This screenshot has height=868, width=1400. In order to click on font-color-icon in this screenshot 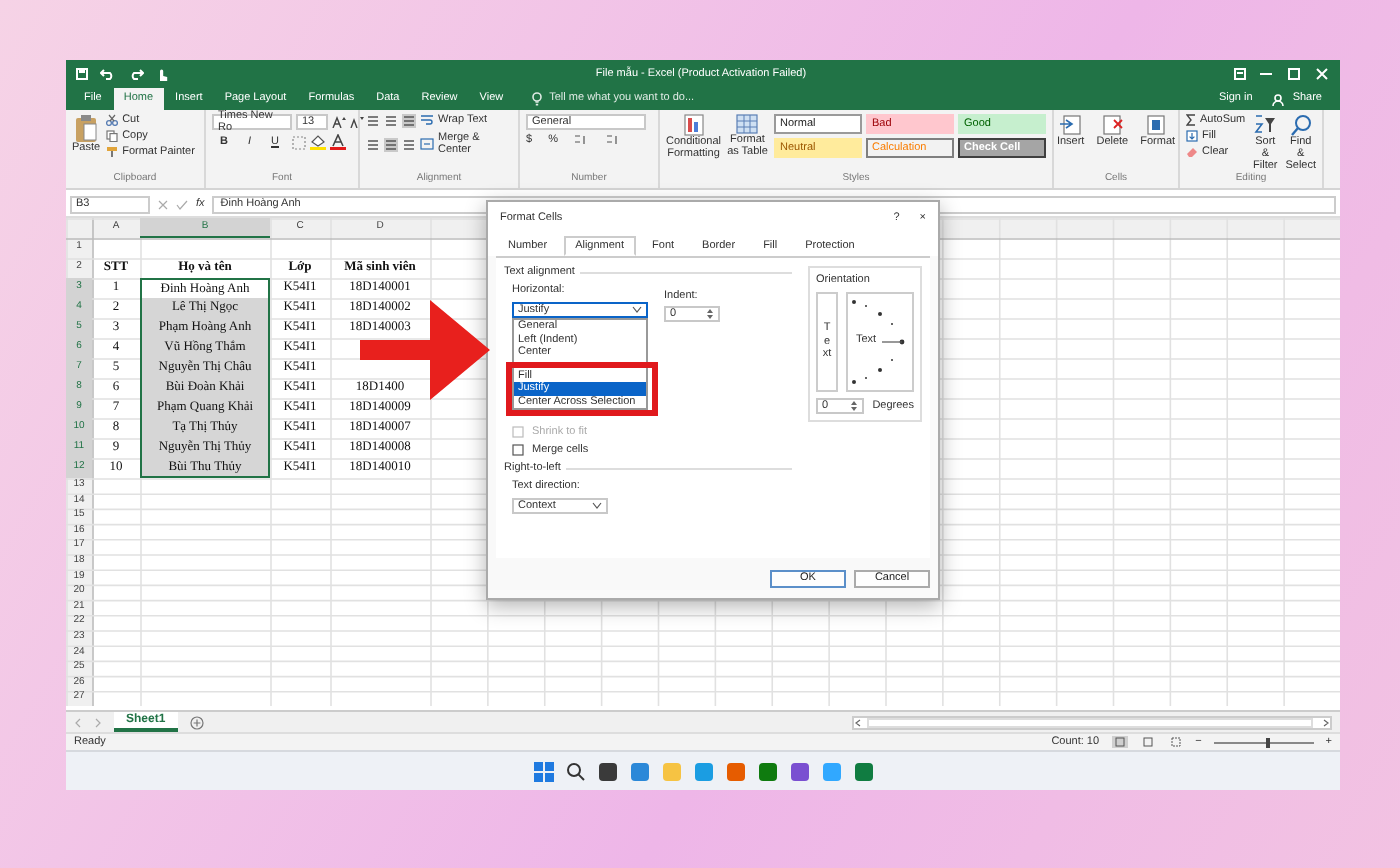, I will do `click(337, 142)`.